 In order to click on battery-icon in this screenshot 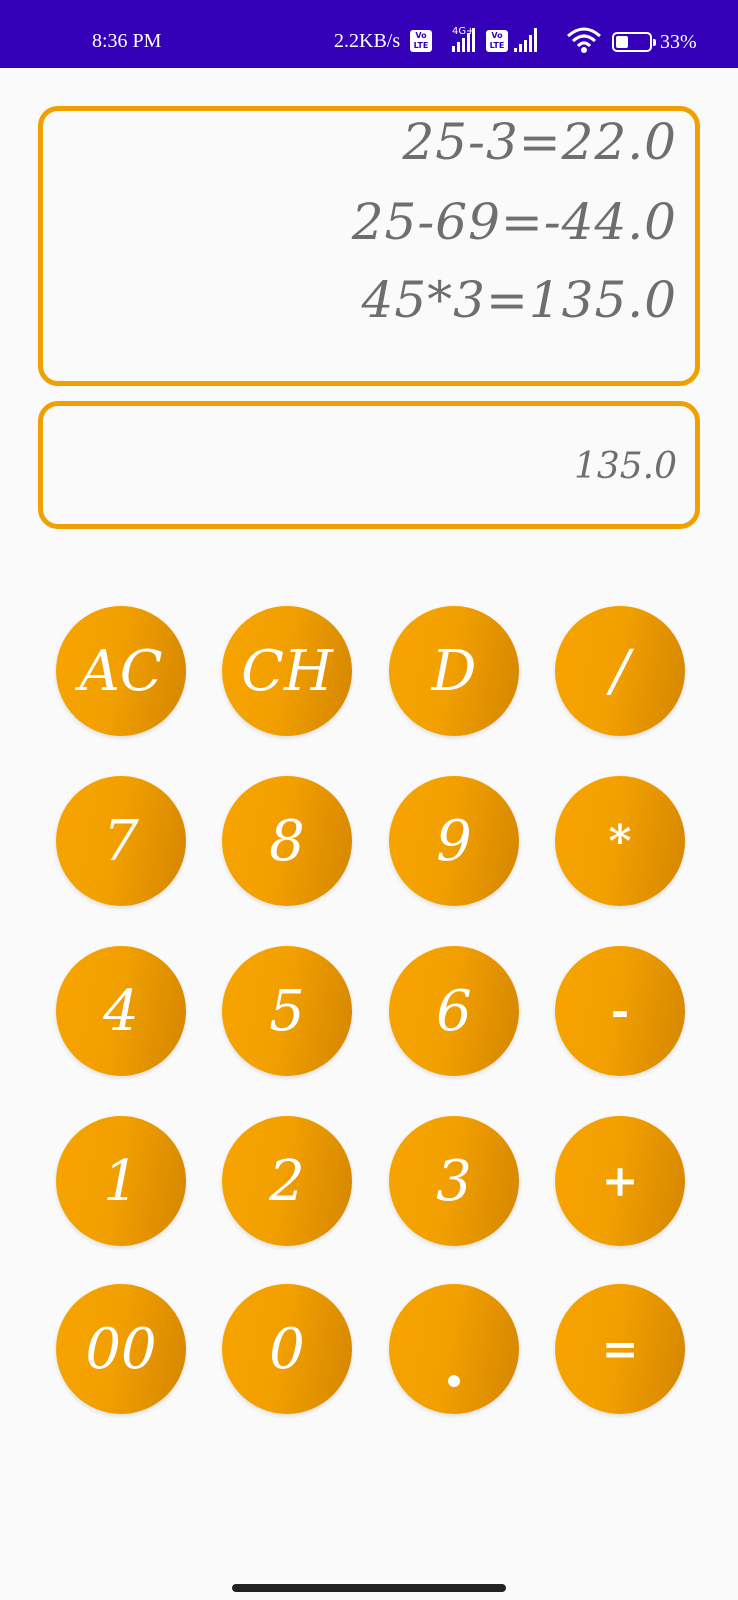, I will do `click(634, 42)`.